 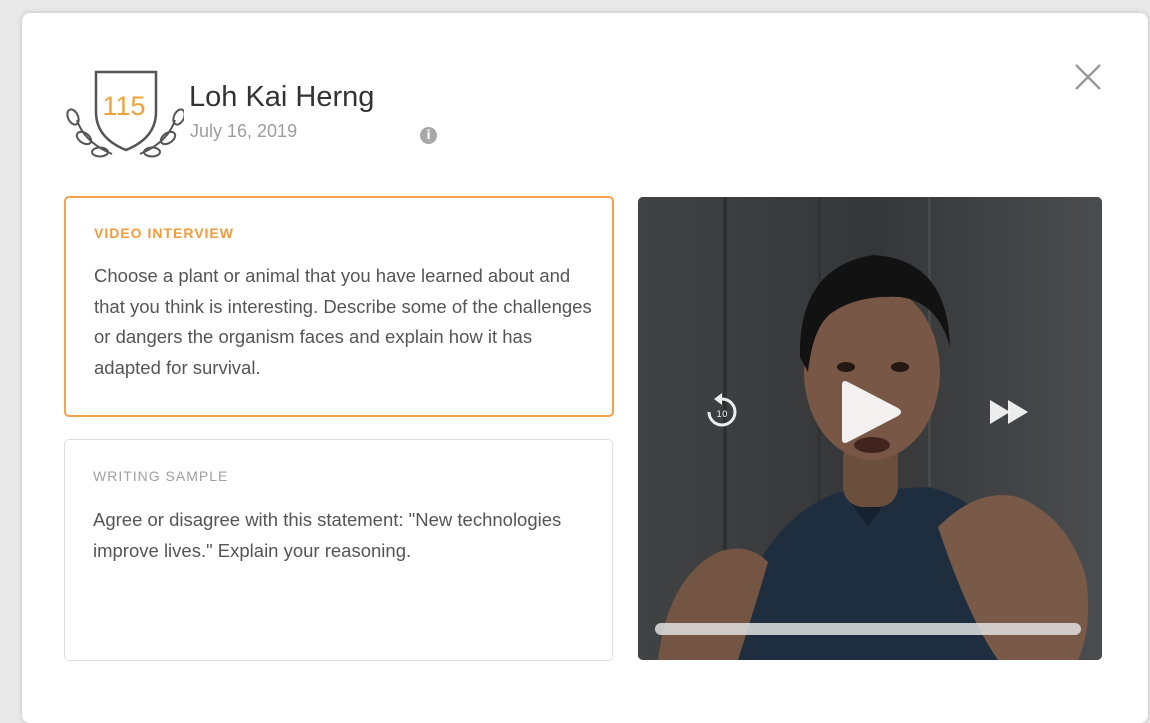 What do you see at coordinates (1010, 412) in the screenshot?
I see `fast-forward-icon` at bounding box center [1010, 412].